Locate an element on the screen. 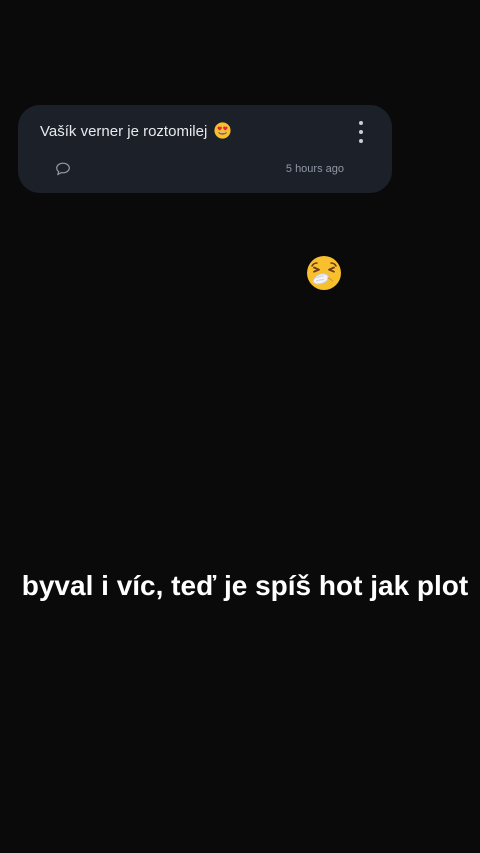 The width and height of the screenshot is (480, 853). question-text: Vašík verner je roztomilej is located at coordinates (136, 131).